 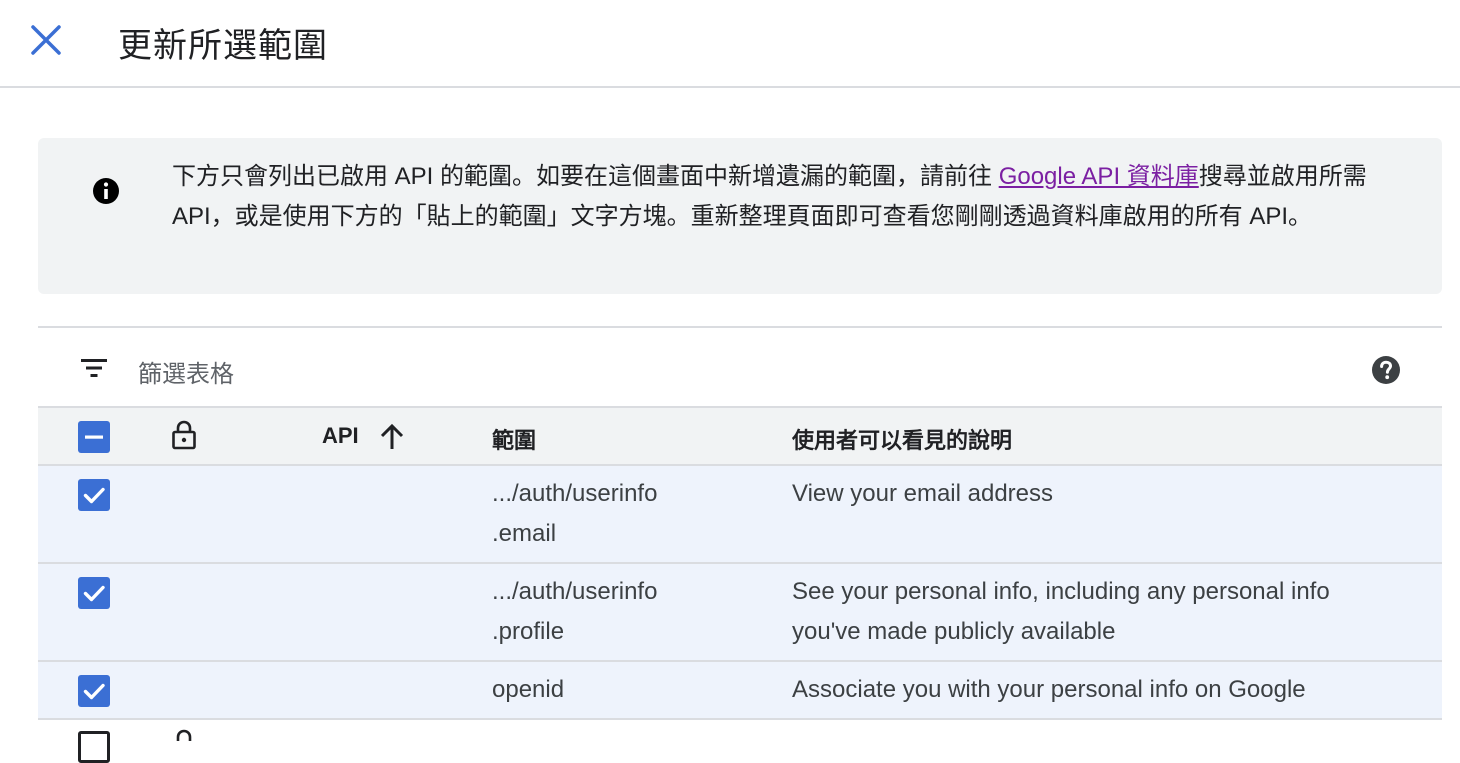 What do you see at coordinates (574, 612) in the screenshot?
I see `scope-cell: .../auth/userinfo .profile` at bounding box center [574, 612].